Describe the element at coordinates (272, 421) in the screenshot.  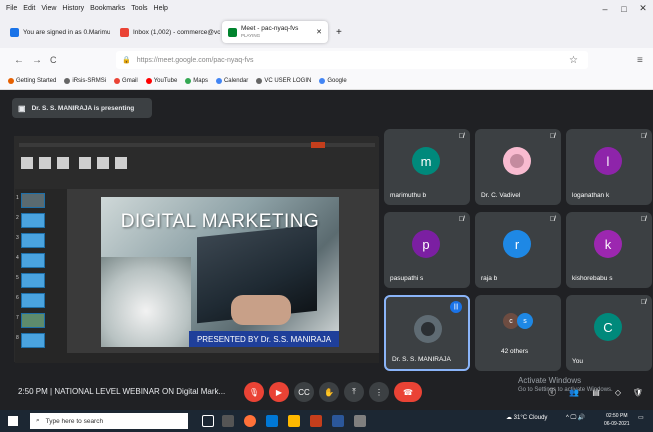
I see `edge-taskbar-icon` at that location.